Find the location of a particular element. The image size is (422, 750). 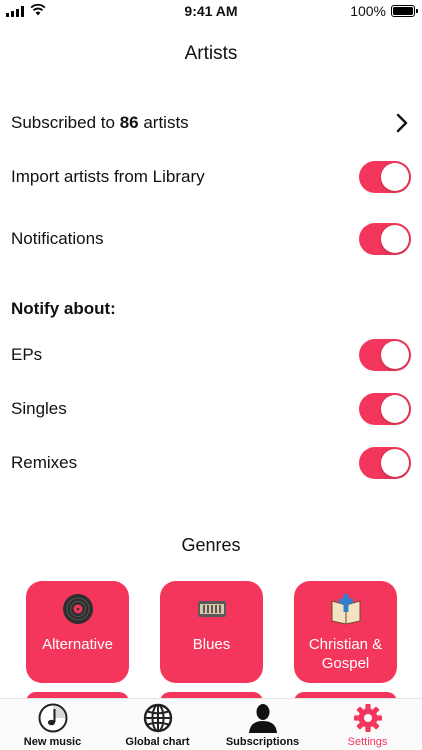

tab-new-music: New music is located at coordinates (52, 724).